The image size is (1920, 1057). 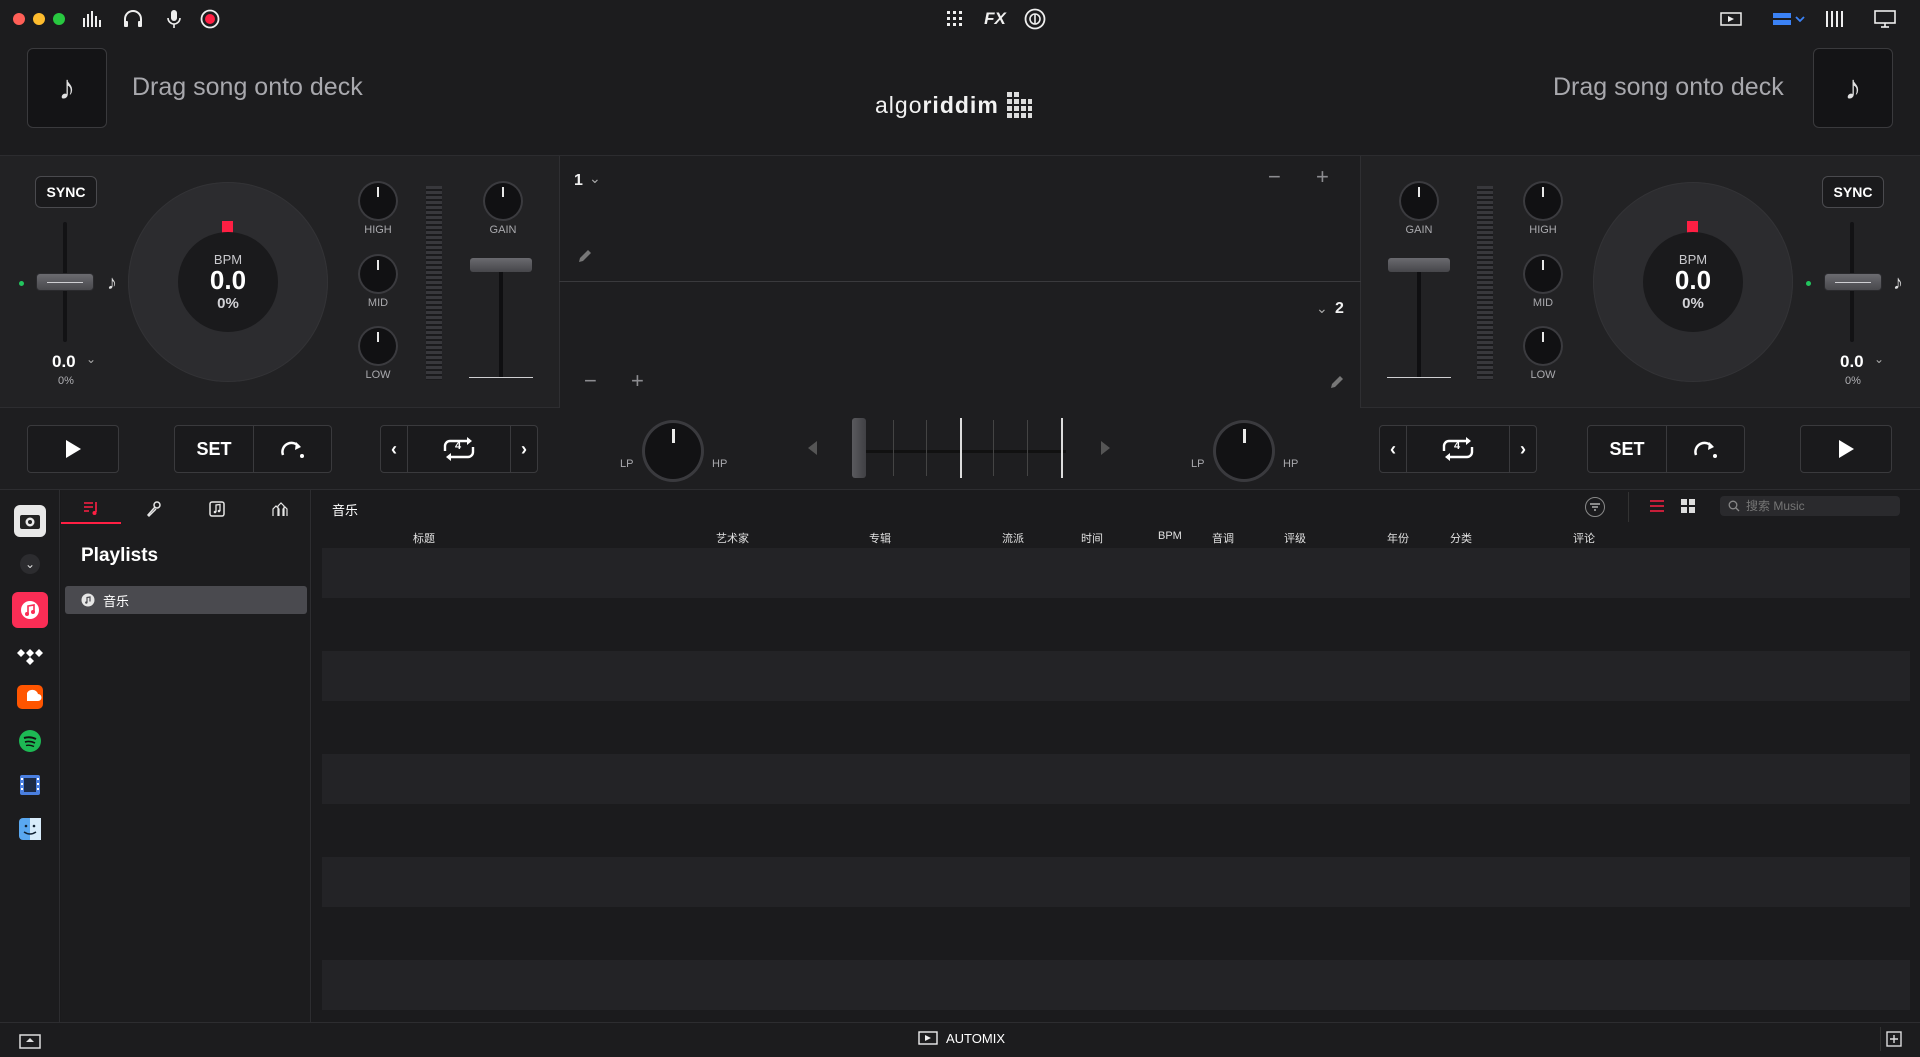 What do you see at coordinates (1337, 382) in the screenshot?
I see `deck2-edit-pencil-icon` at bounding box center [1337, 382].